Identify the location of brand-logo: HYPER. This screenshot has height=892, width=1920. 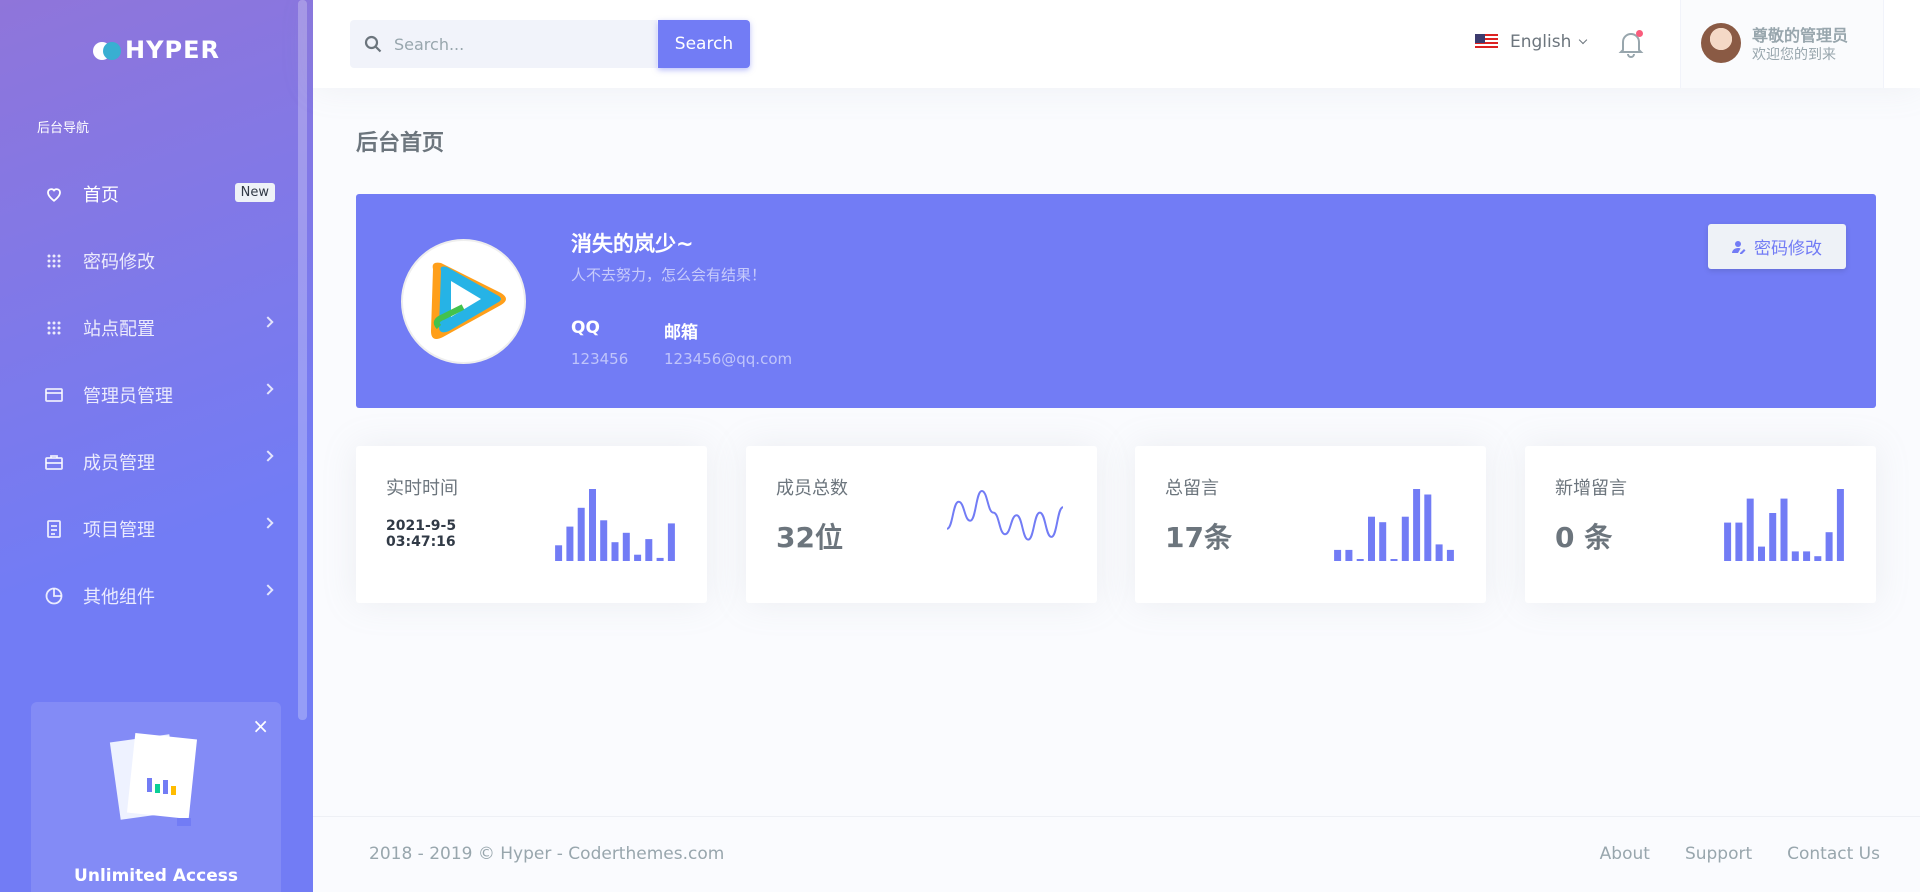
(156, 50).